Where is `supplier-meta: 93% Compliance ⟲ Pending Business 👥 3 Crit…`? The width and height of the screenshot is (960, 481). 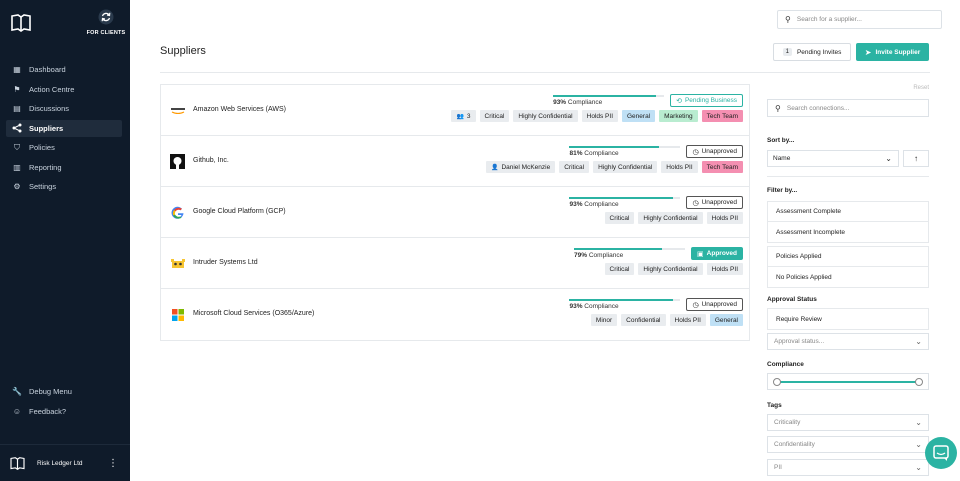
supplier-meta: 93% Compliance ⟲ Pending Business 👥 3 Crit… is located at coordinates (595, 108).